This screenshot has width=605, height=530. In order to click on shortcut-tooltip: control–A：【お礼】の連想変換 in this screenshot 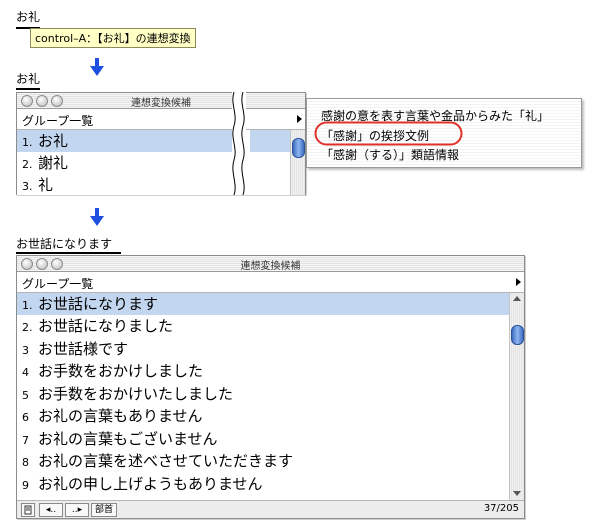, I will do `click(113, 38)`.